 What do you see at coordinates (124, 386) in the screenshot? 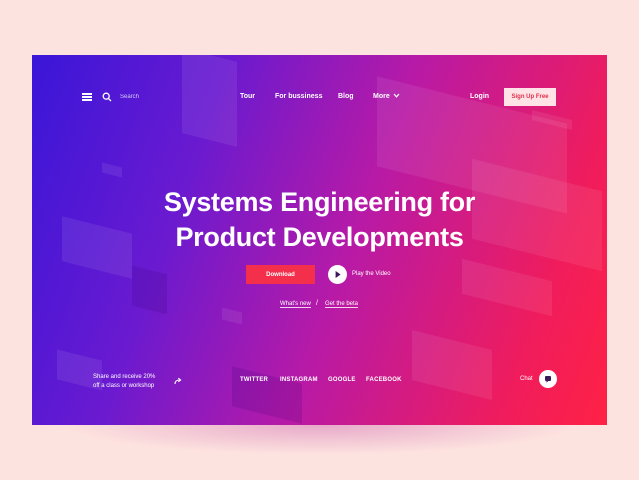
I see `promo-line2: off a class or workshop` at bounding box center [124, 386].